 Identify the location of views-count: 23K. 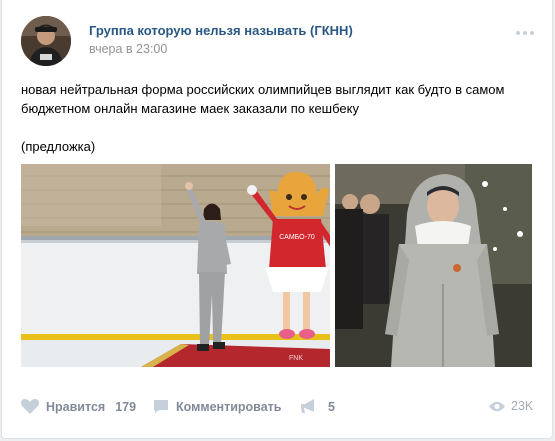
(522, 406).